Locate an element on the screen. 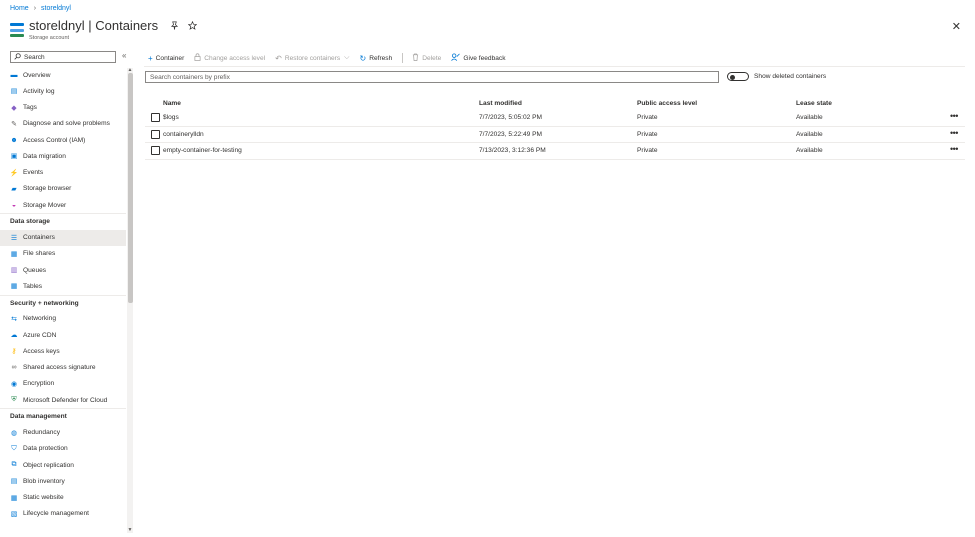 The height and width of the screenshot is (537, 975). sidebar-item-data-migration: ▣ Data migration is located at coordinates (63, 156).